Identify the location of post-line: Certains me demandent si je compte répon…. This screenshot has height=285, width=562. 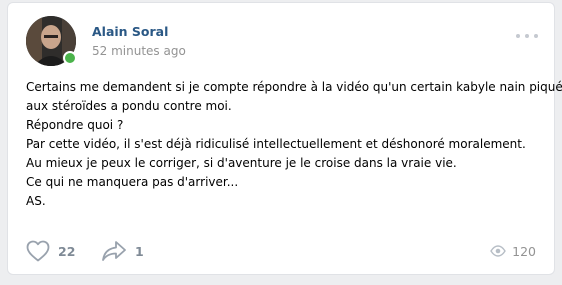
(294, 87).